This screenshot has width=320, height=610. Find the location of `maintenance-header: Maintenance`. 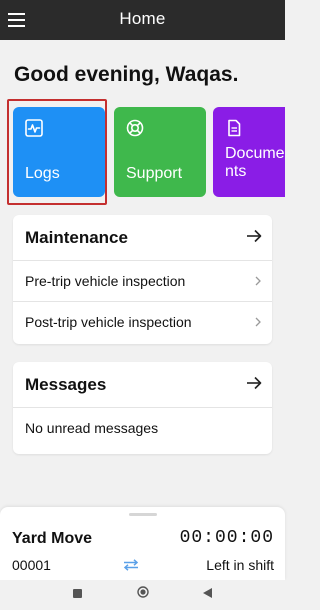

maintenance-header: Maintenance is located at coordinates (142, 238).